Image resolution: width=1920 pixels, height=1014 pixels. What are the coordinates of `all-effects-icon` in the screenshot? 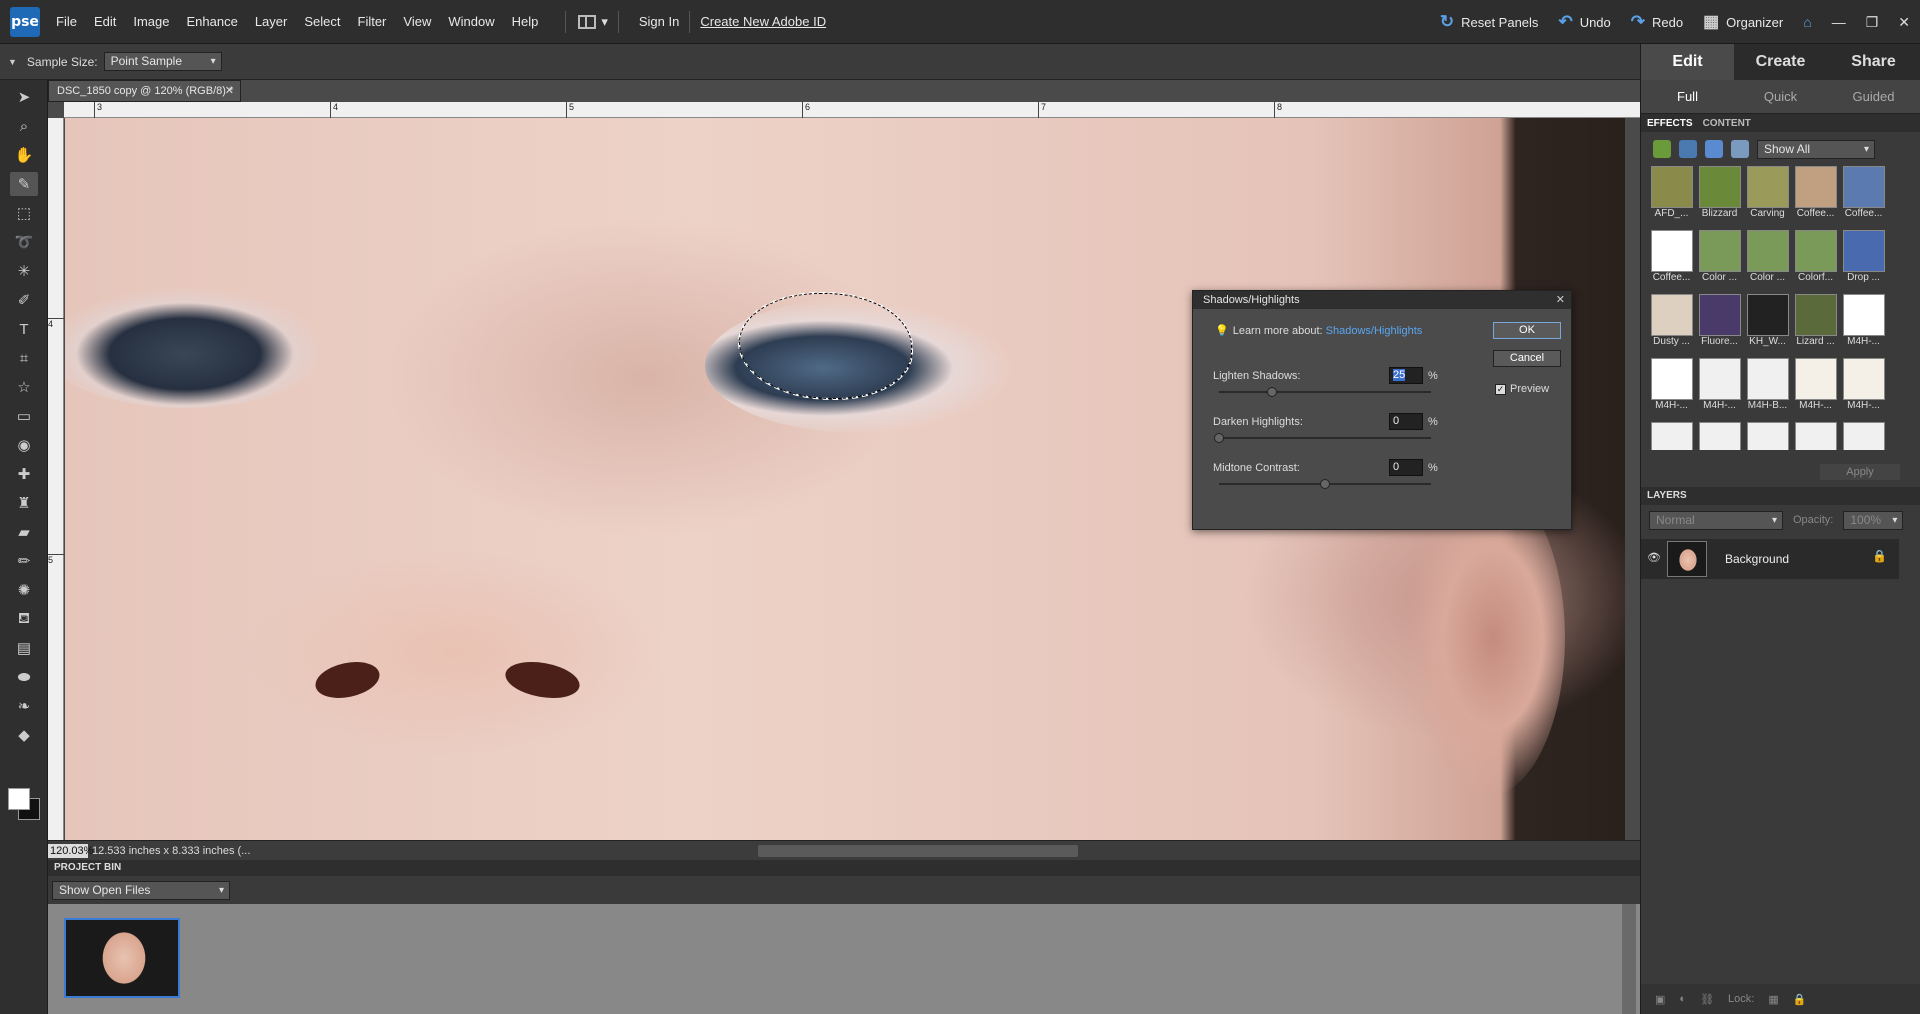 It's located at (1740, 149).